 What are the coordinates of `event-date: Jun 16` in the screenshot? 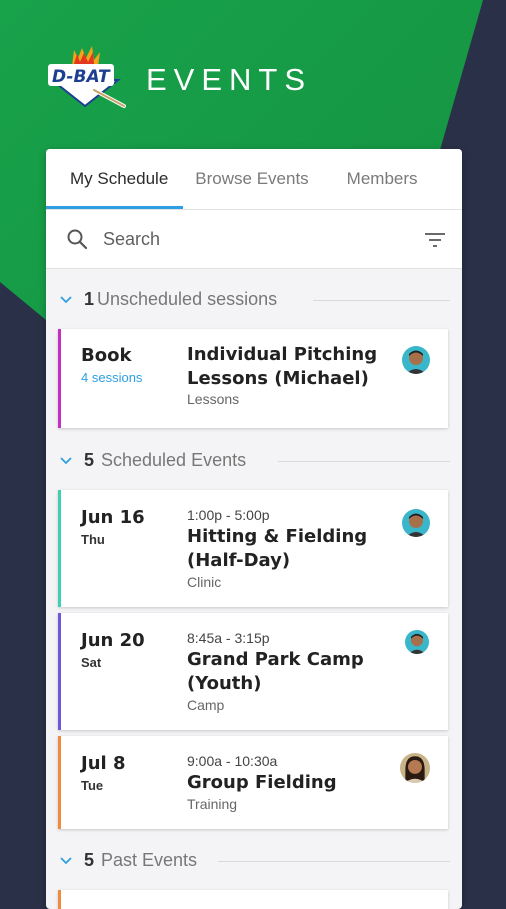 It's located at (113, 517).